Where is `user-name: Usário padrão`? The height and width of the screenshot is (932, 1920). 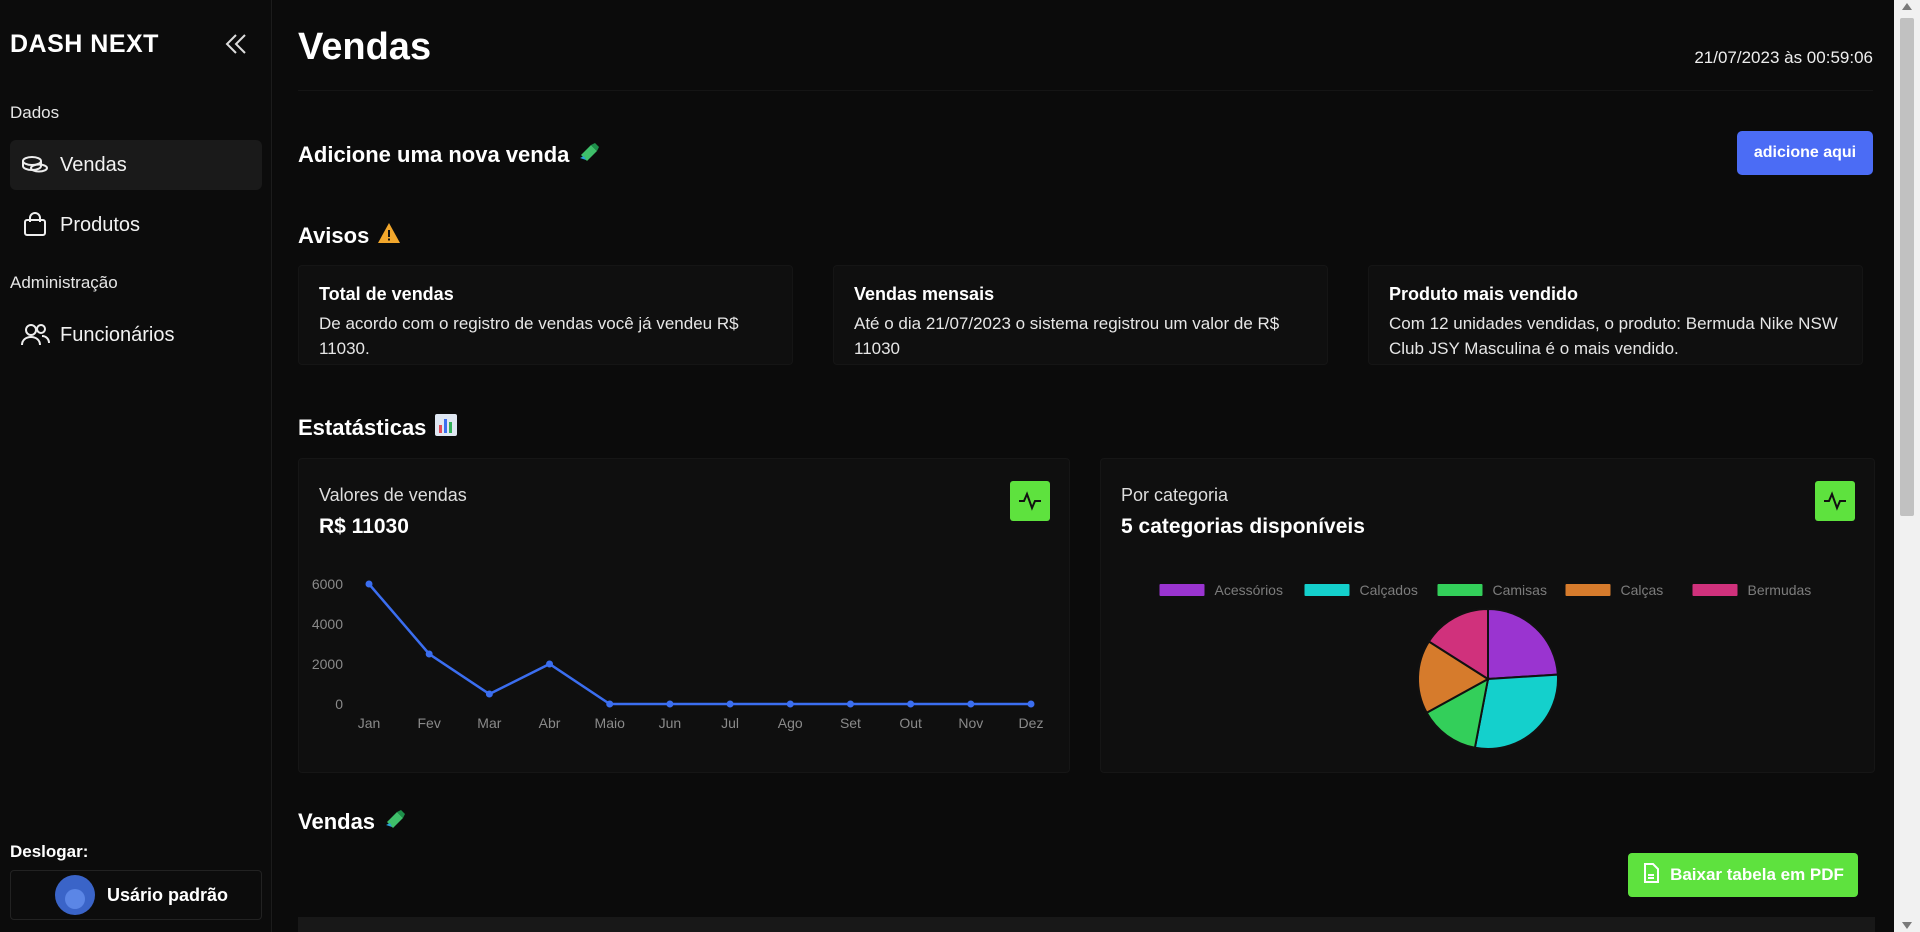 user-name: Usário padrão is located at coordinates (168, 894).